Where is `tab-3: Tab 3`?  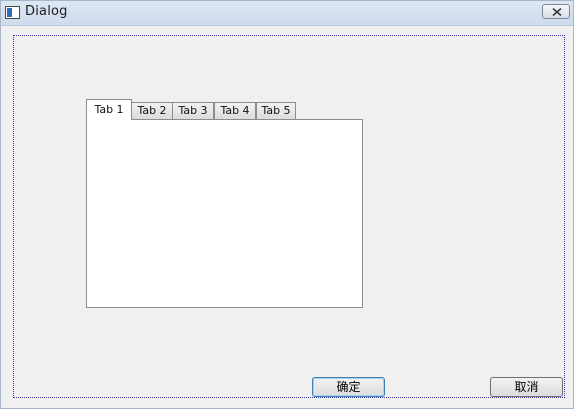
tab-3: Tab 3 is located at coordinates (193, 110).